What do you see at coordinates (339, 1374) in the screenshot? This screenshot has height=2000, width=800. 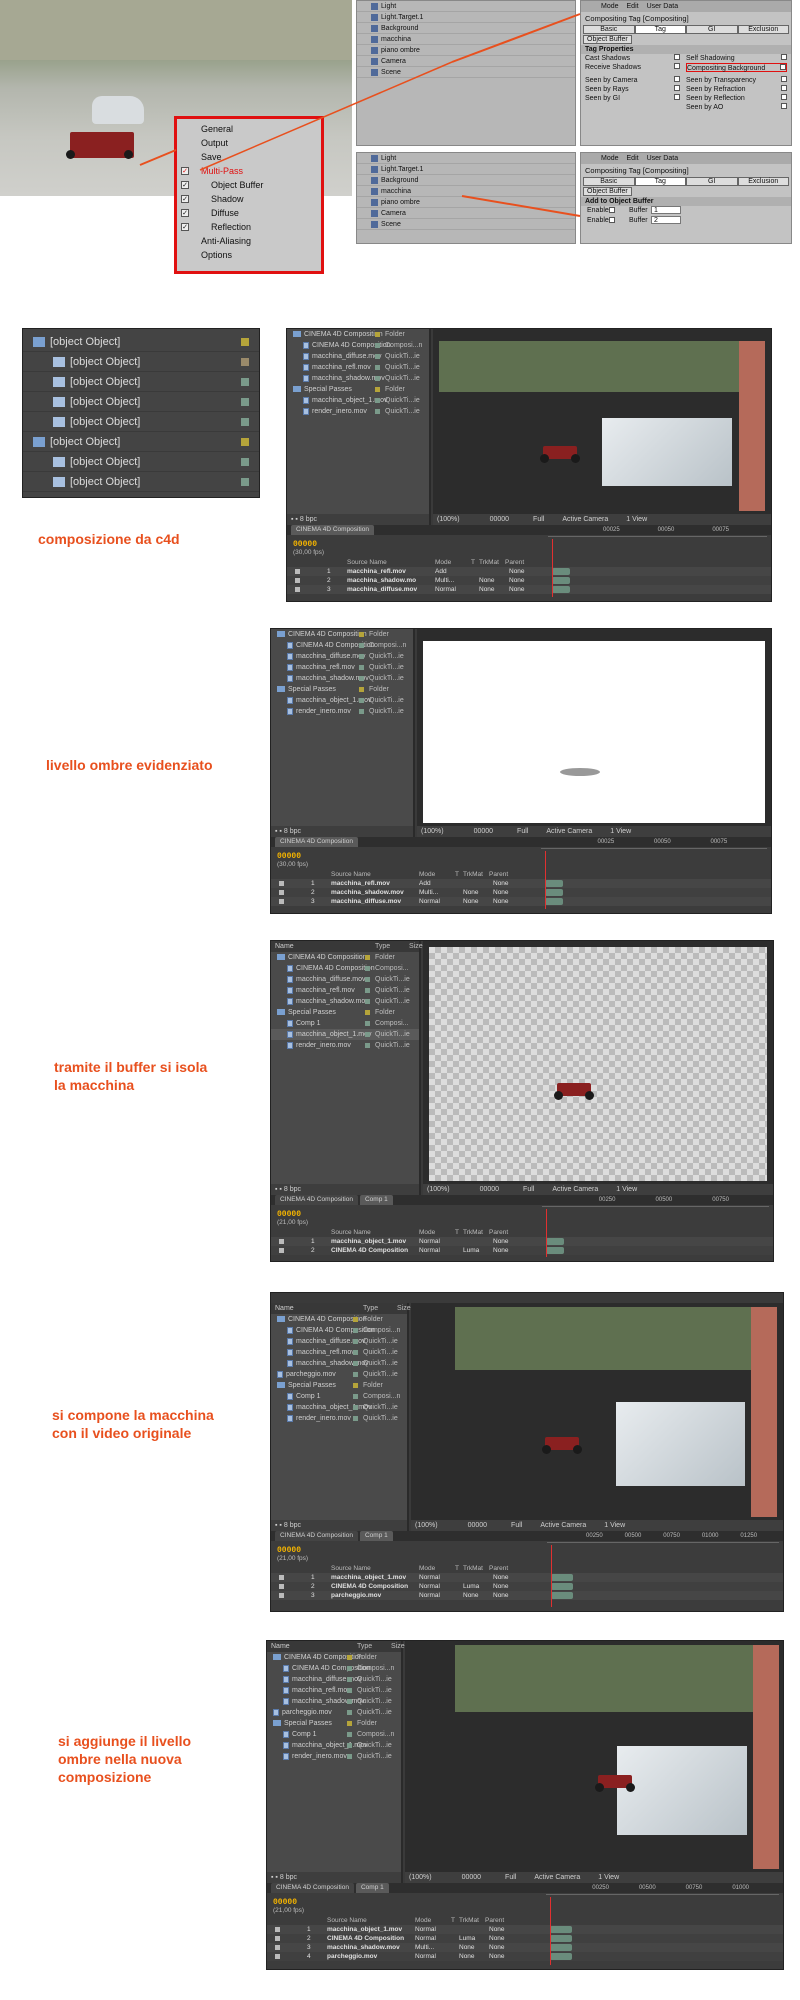 I see `project-item: parcheggio.mov QuickTi...ie` at bounding box center [339, 1374].